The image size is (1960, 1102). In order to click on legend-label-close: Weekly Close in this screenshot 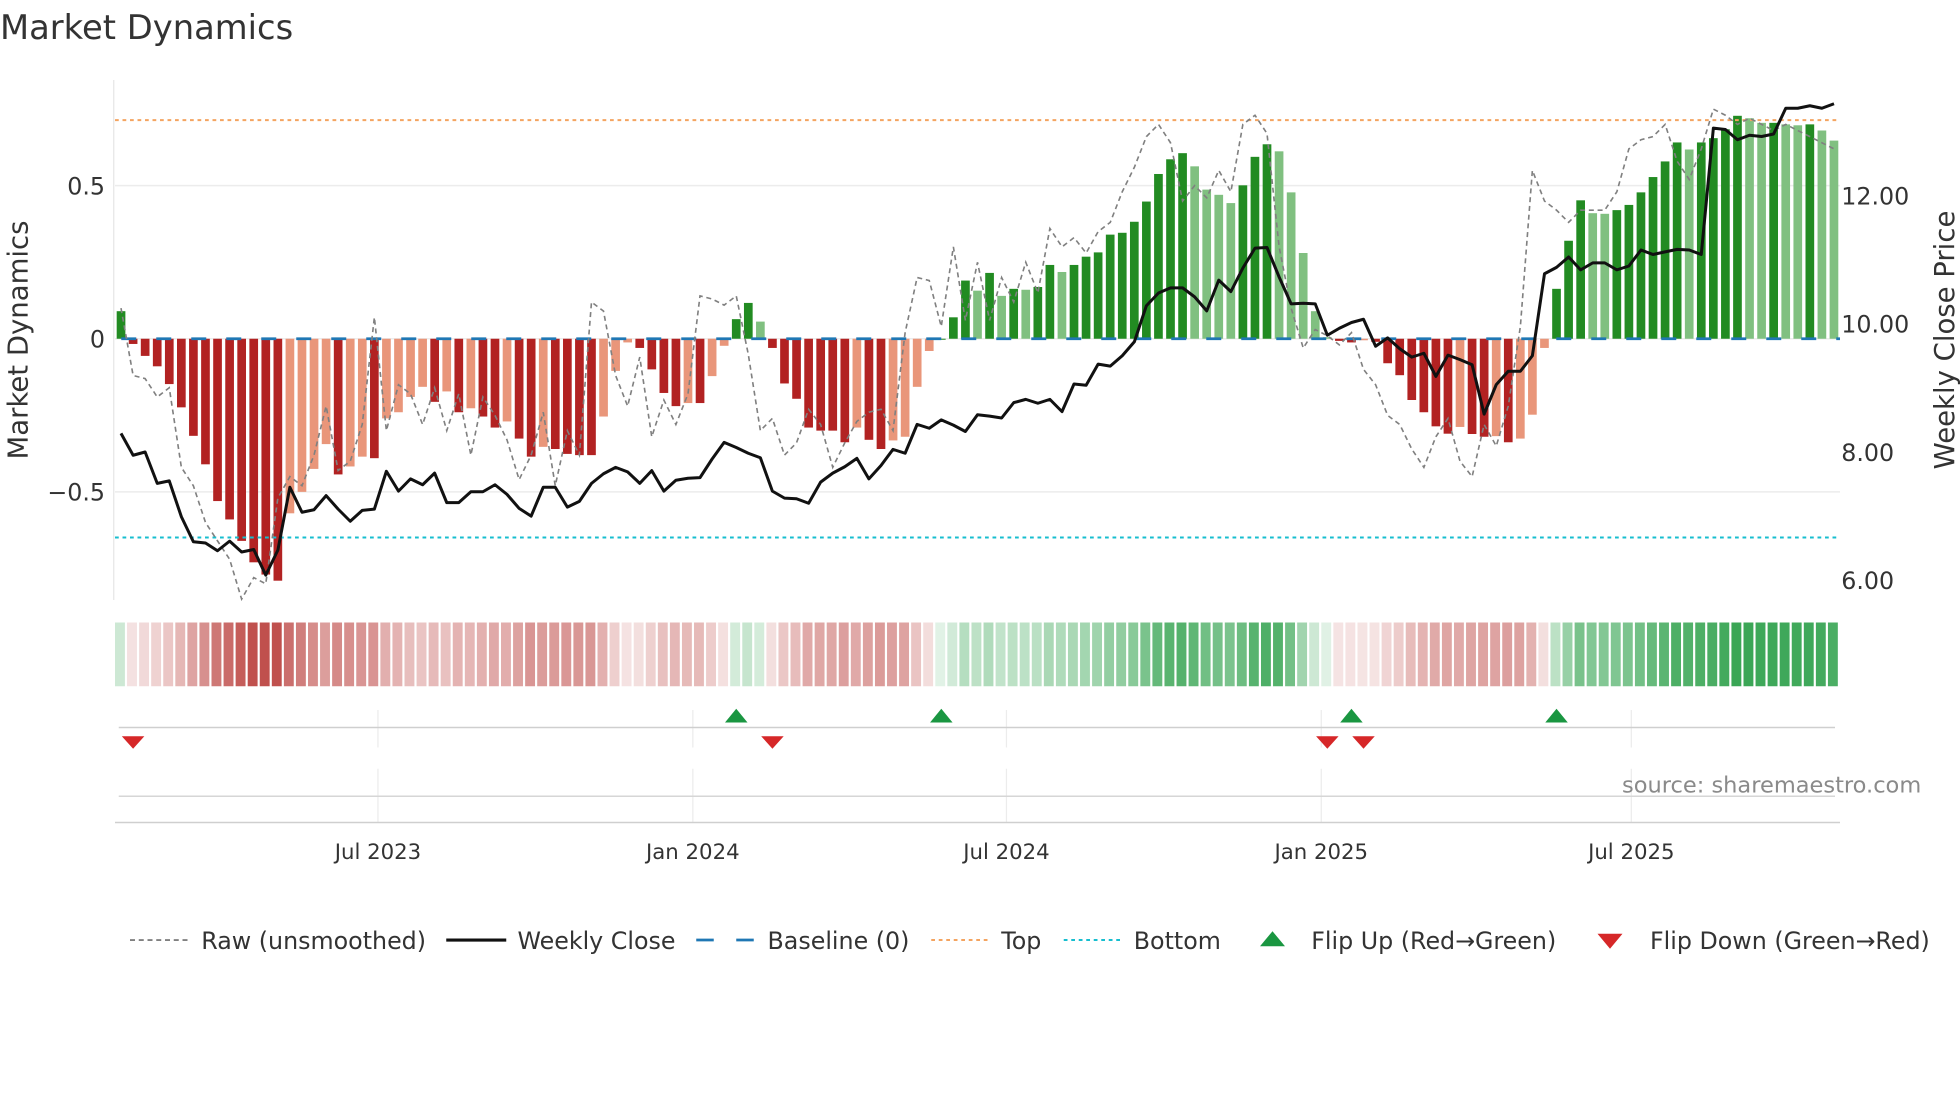, I will do `click(597, 941)`.